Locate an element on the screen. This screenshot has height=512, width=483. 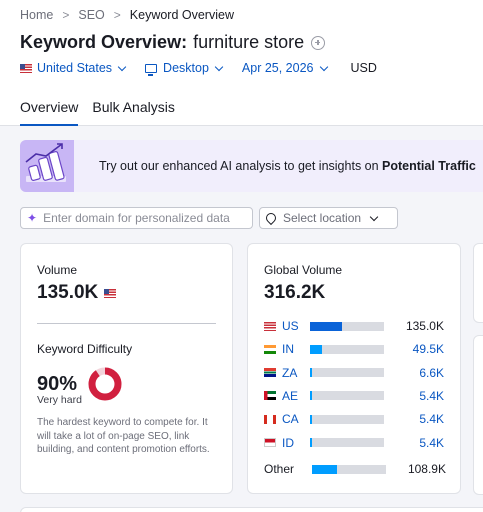
breadcrumb-home: Home is located at coordinates (36, 15).